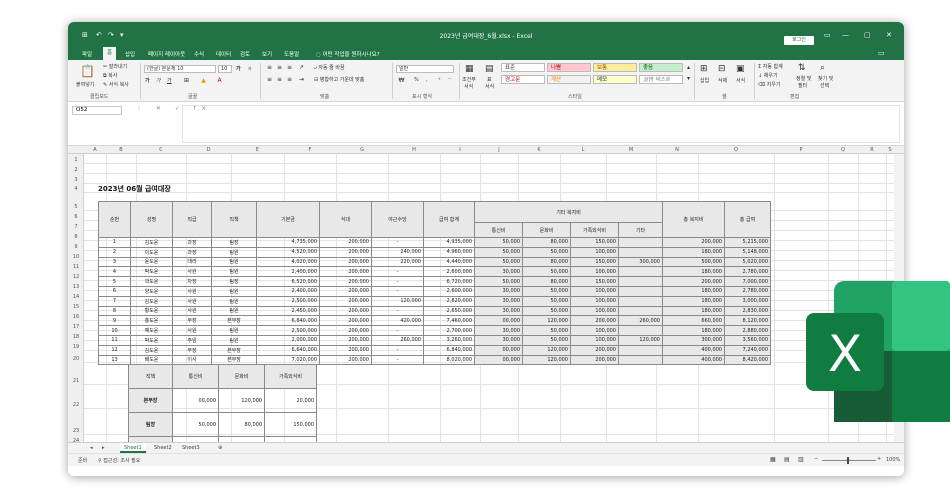 This screenshot has height=500, width=950. Describe the element at coordinates (180, 69) in the screenshot. I see `font-name-dropdown: (한글) 본문체 10` at that location.